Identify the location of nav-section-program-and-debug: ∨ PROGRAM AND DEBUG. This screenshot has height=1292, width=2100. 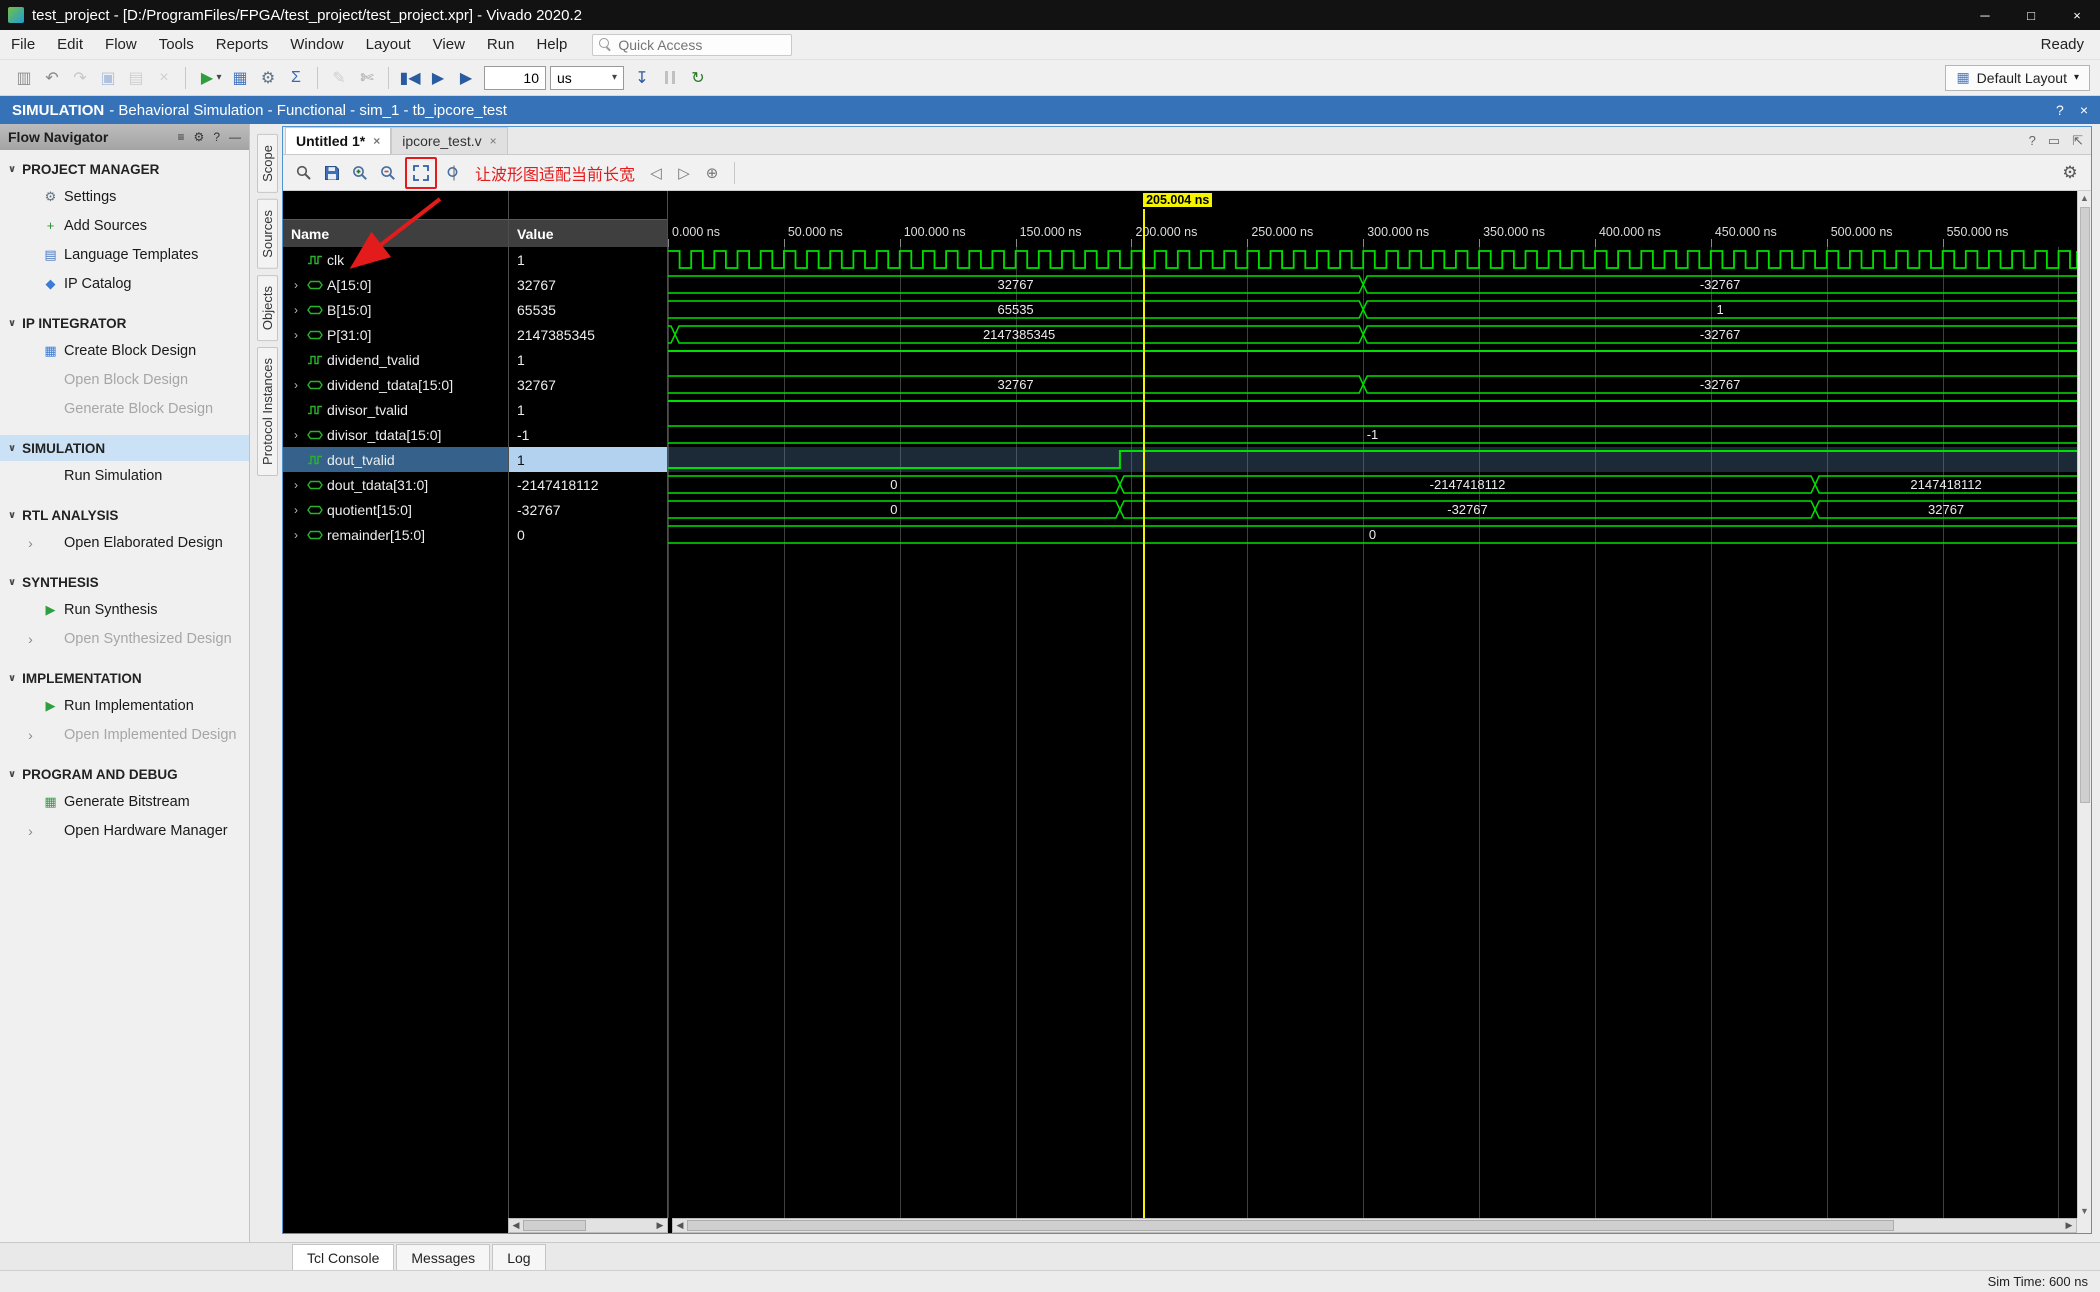
(124, 774).